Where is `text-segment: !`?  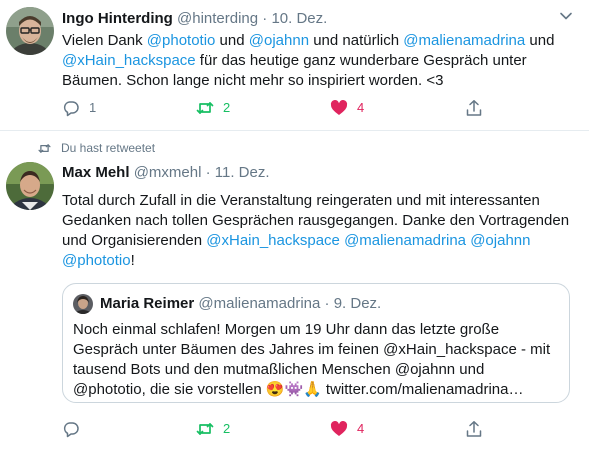
text-segment: ! is located at coordinates (132, 260).